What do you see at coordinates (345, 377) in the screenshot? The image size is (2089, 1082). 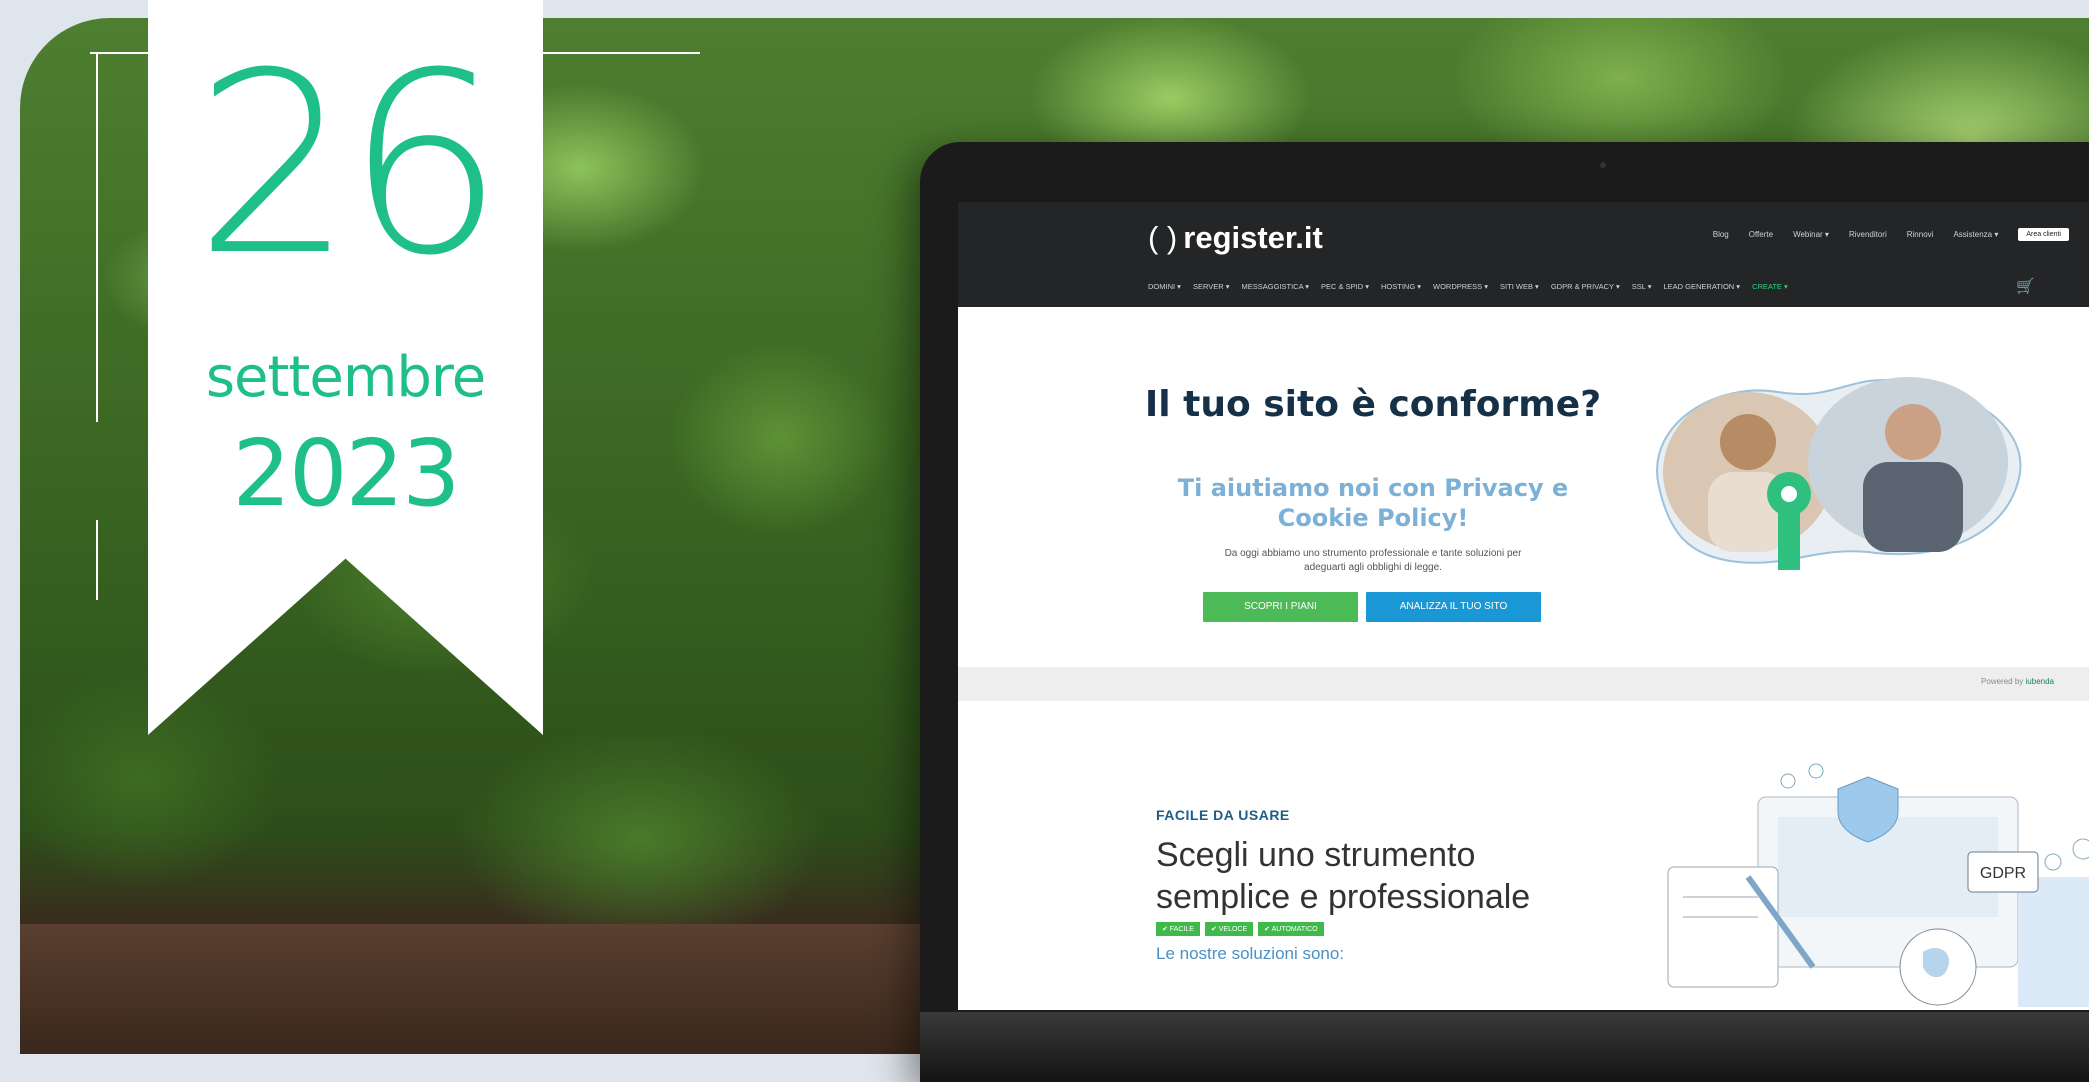 I see `date-month: settembre` at bounding box center [345, 377].